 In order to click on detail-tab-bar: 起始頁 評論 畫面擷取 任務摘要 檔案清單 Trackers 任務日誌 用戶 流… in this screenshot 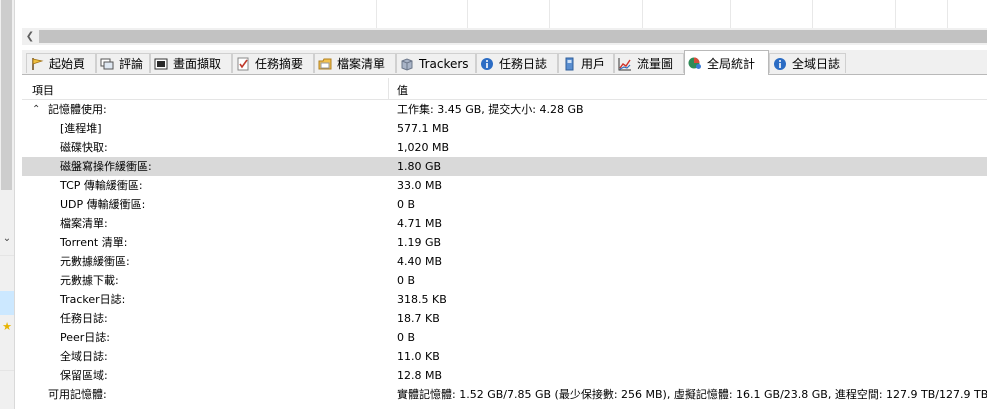, I will do `click(504, 62)`.